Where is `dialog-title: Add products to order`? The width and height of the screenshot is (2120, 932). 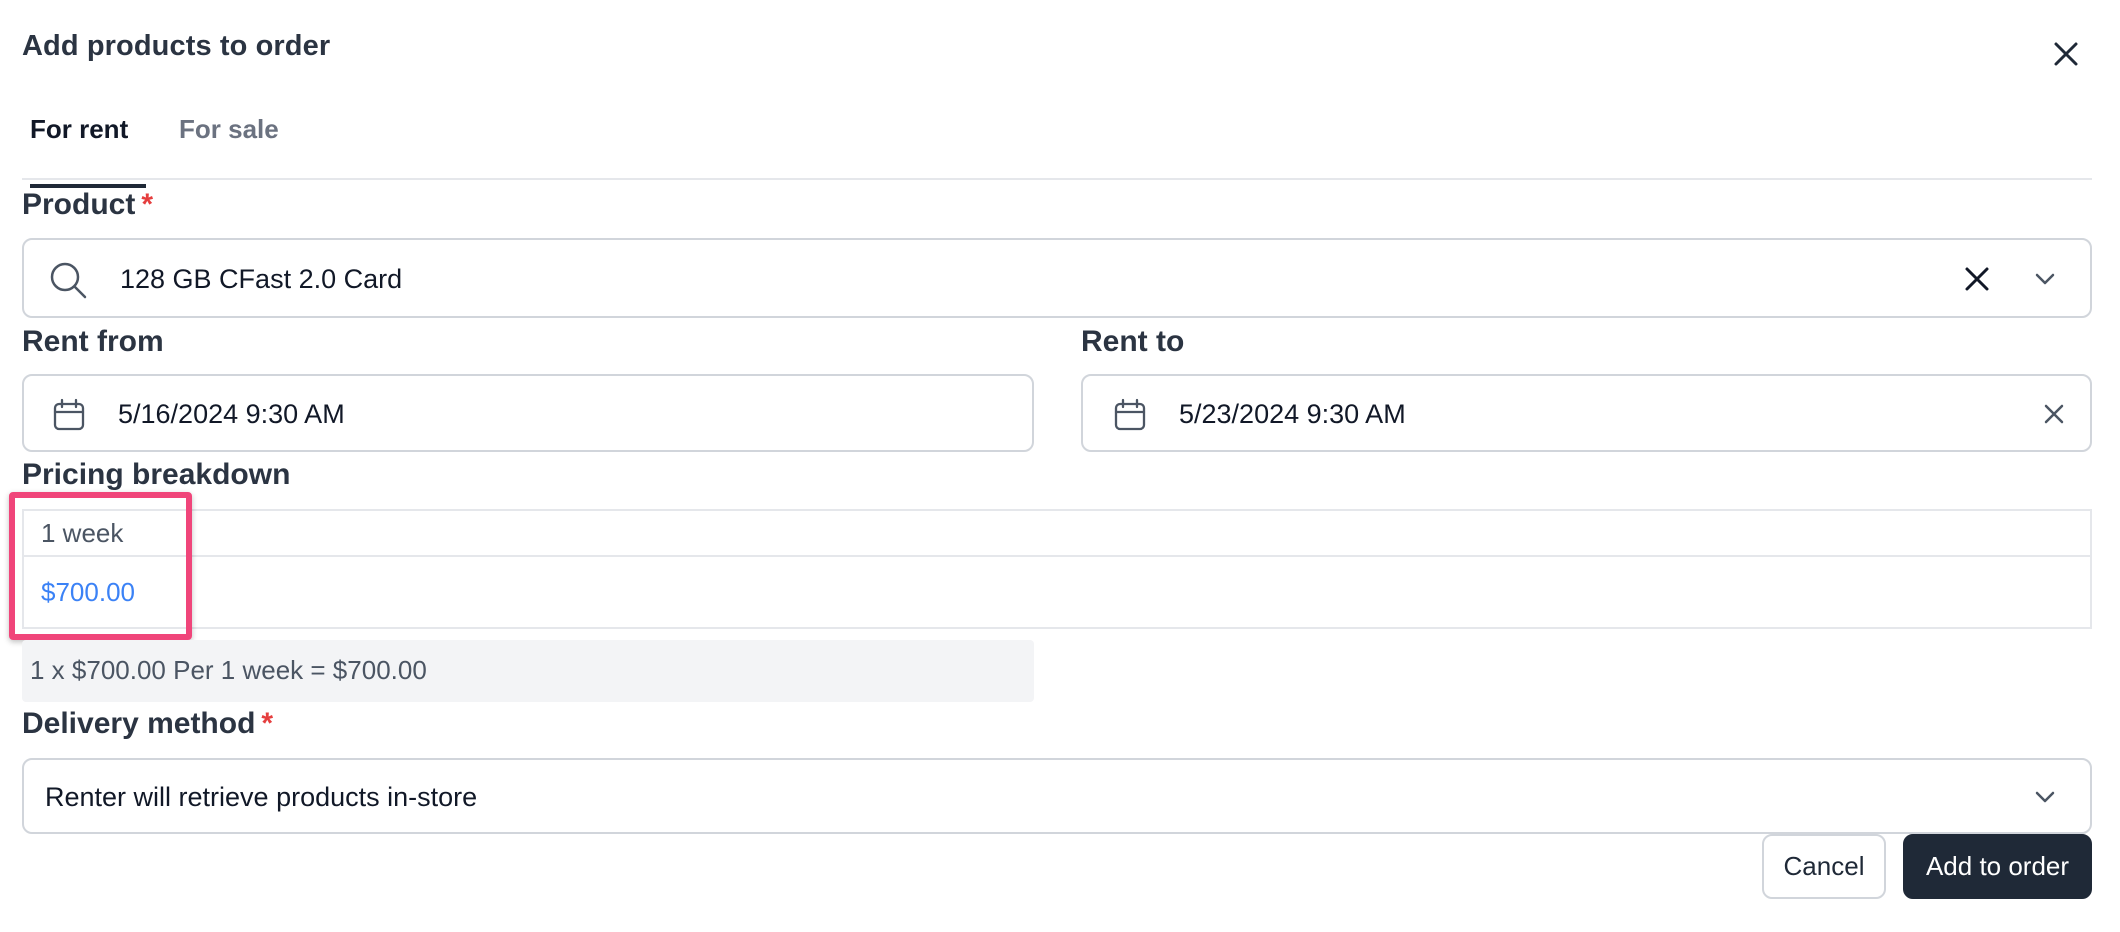
dialog-title: Add products to order is located at coordinates (176, 46).